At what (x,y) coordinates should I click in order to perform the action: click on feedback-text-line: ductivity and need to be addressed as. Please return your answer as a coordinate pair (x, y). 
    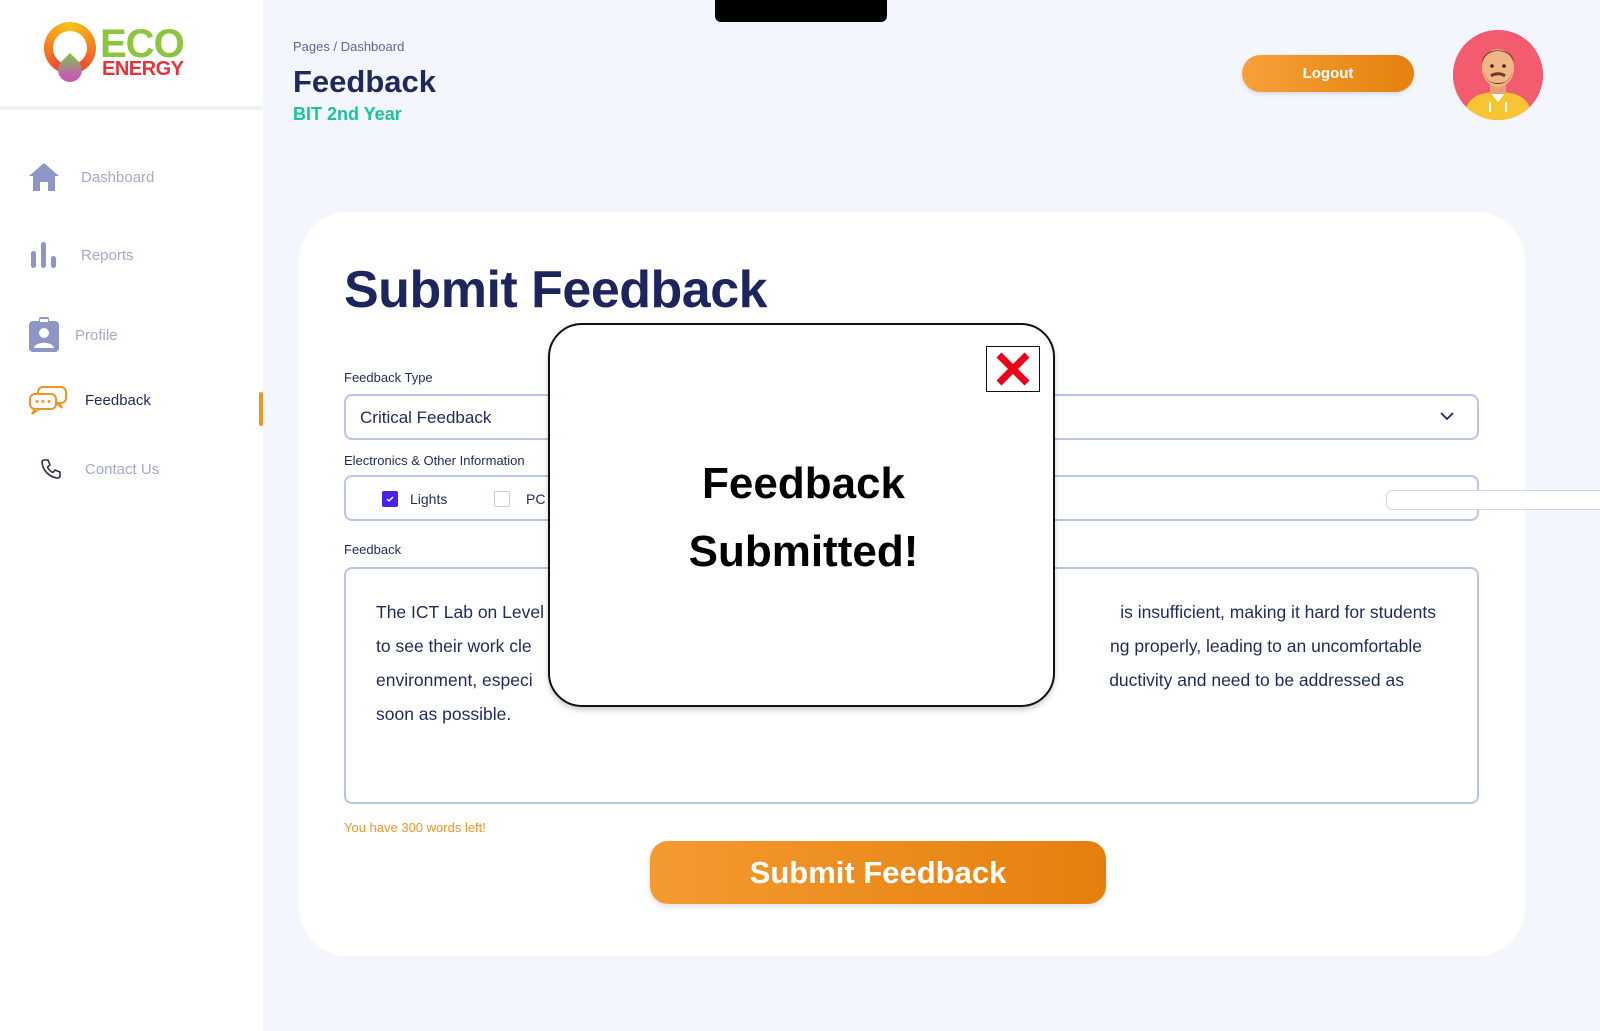
    Looking at the image, I should click on (1256, 680).